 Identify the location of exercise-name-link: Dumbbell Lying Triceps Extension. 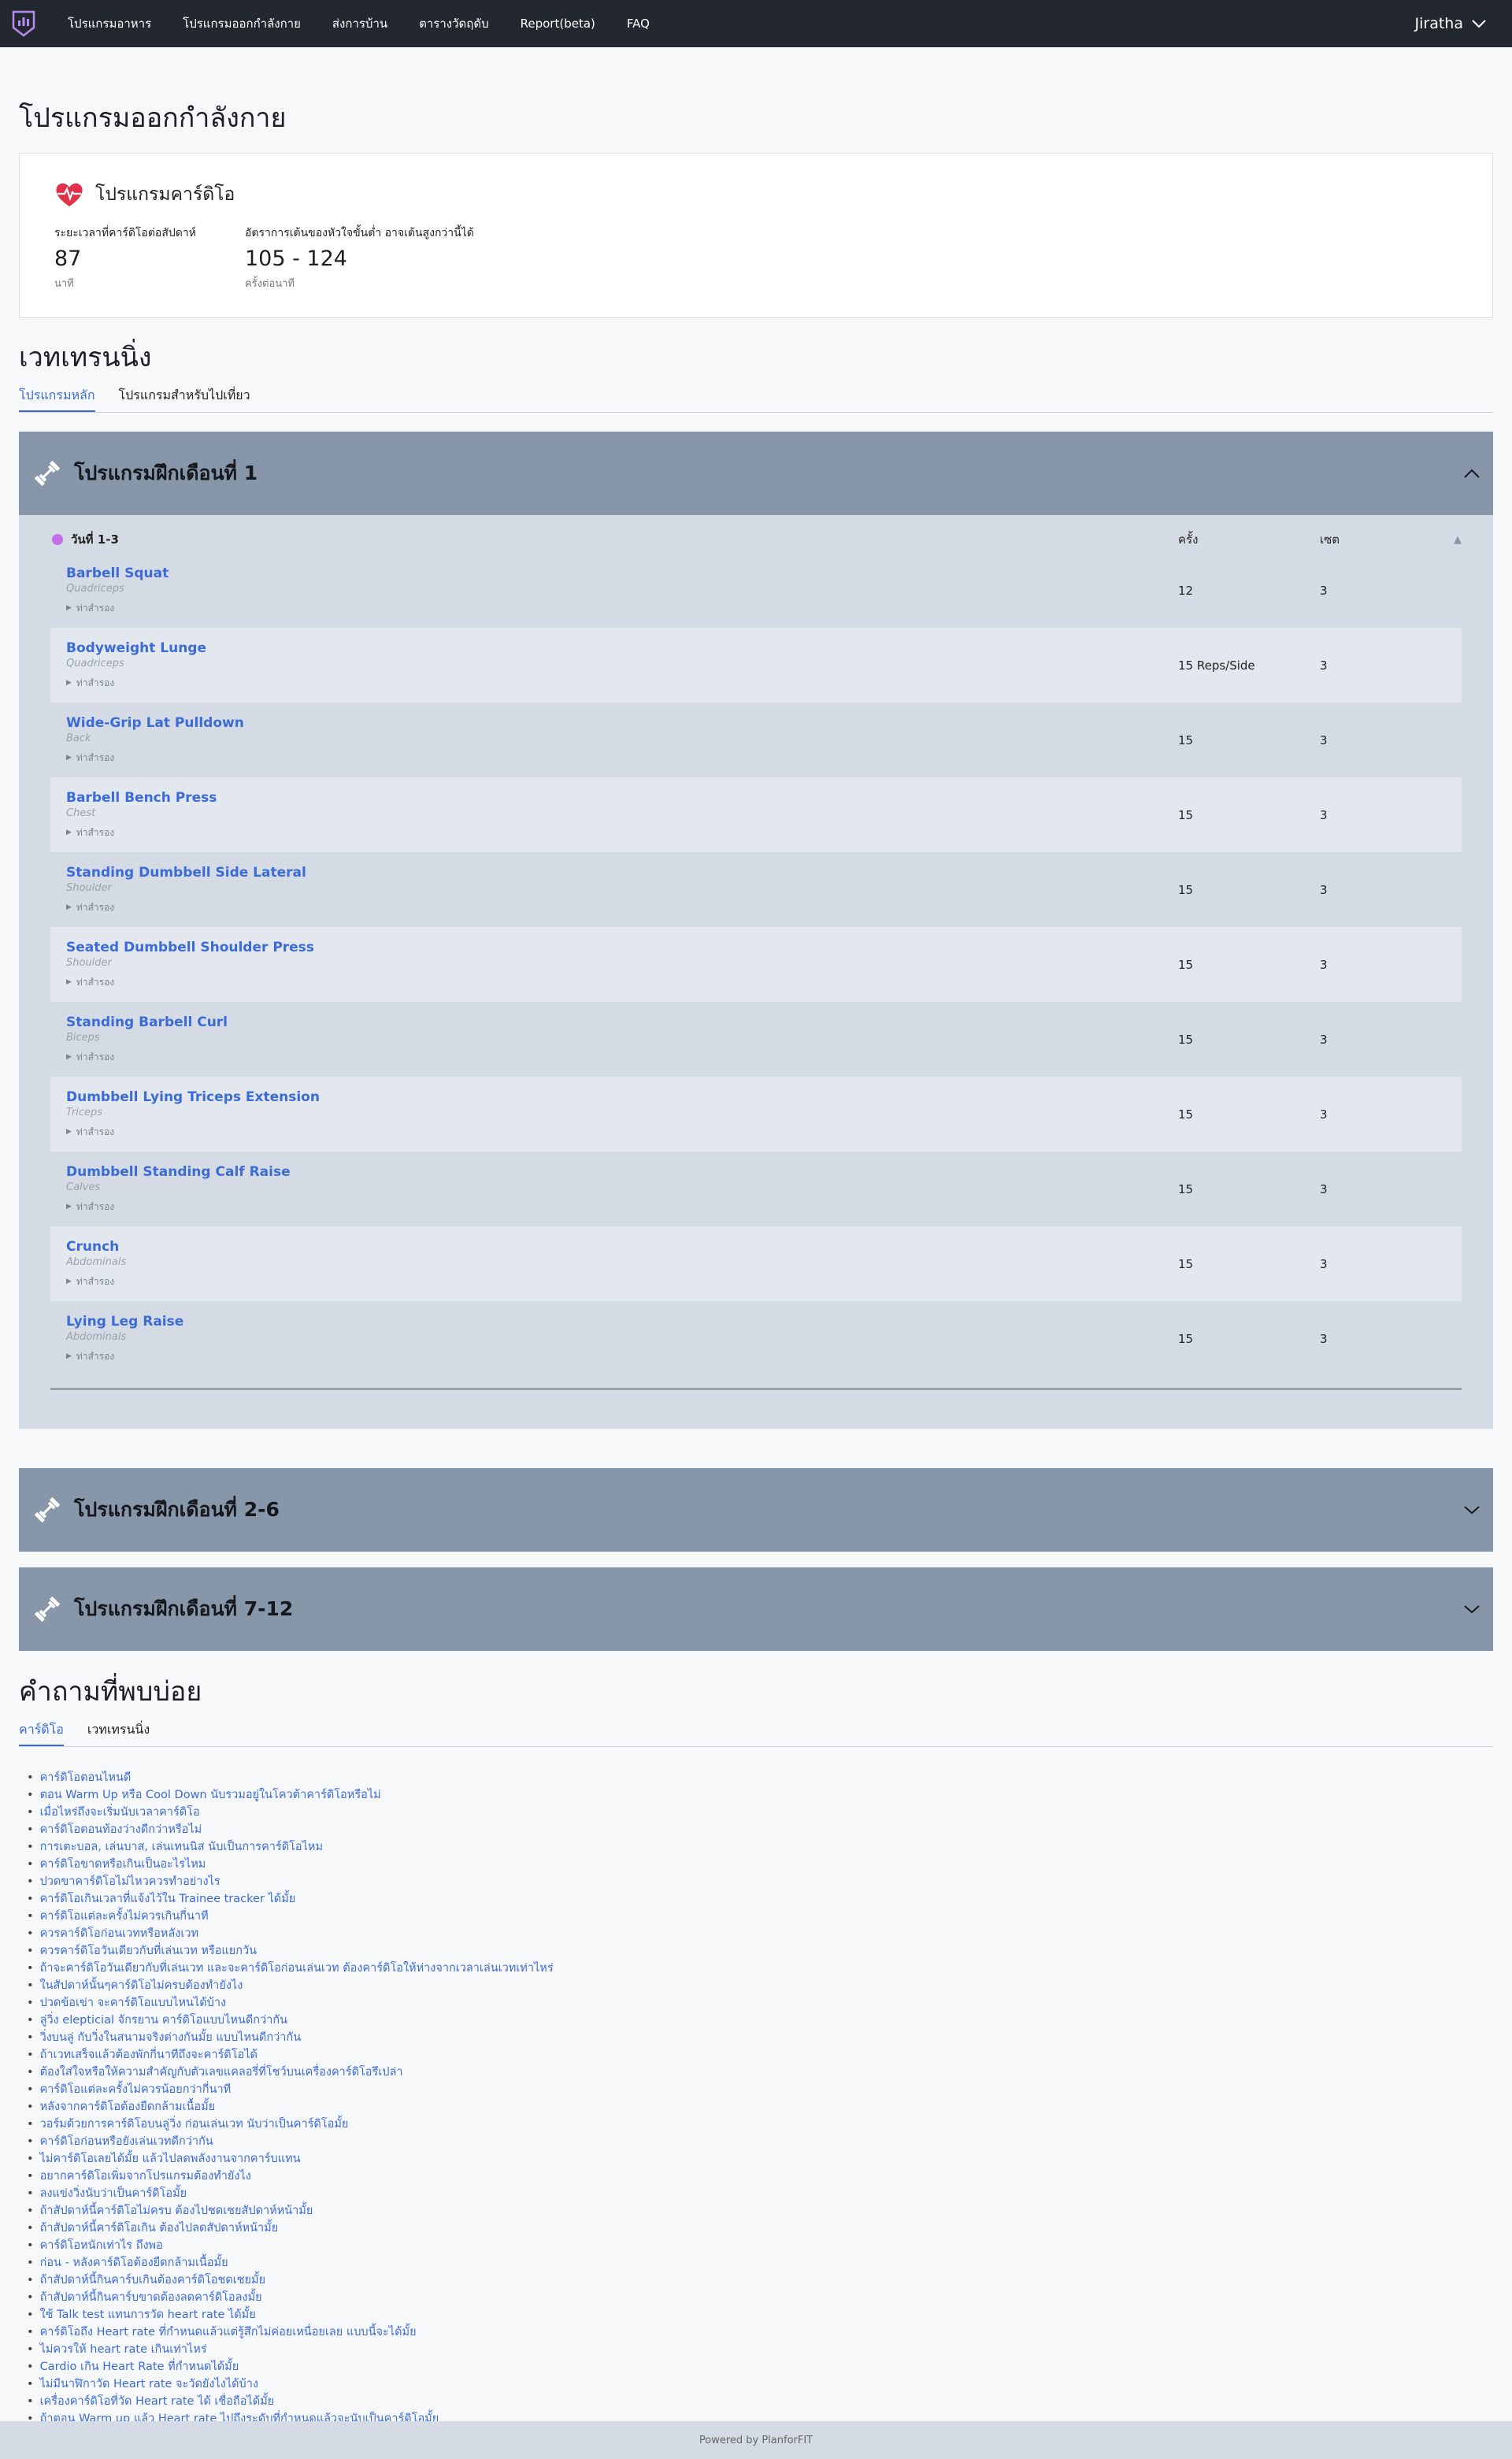
(622, 1097).